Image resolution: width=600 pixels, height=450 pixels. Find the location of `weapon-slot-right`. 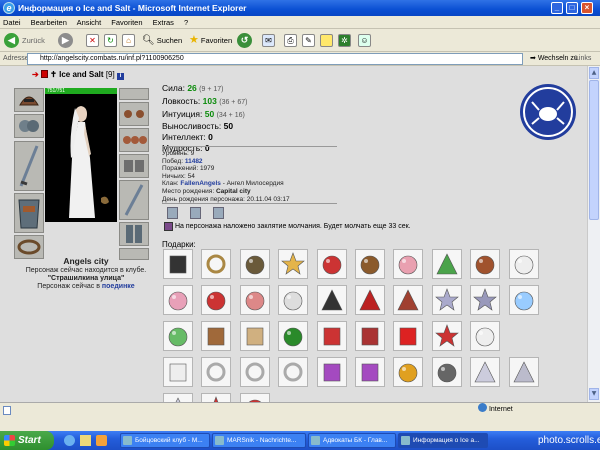

weapon-slot-right is located at coordinates (134, 200).